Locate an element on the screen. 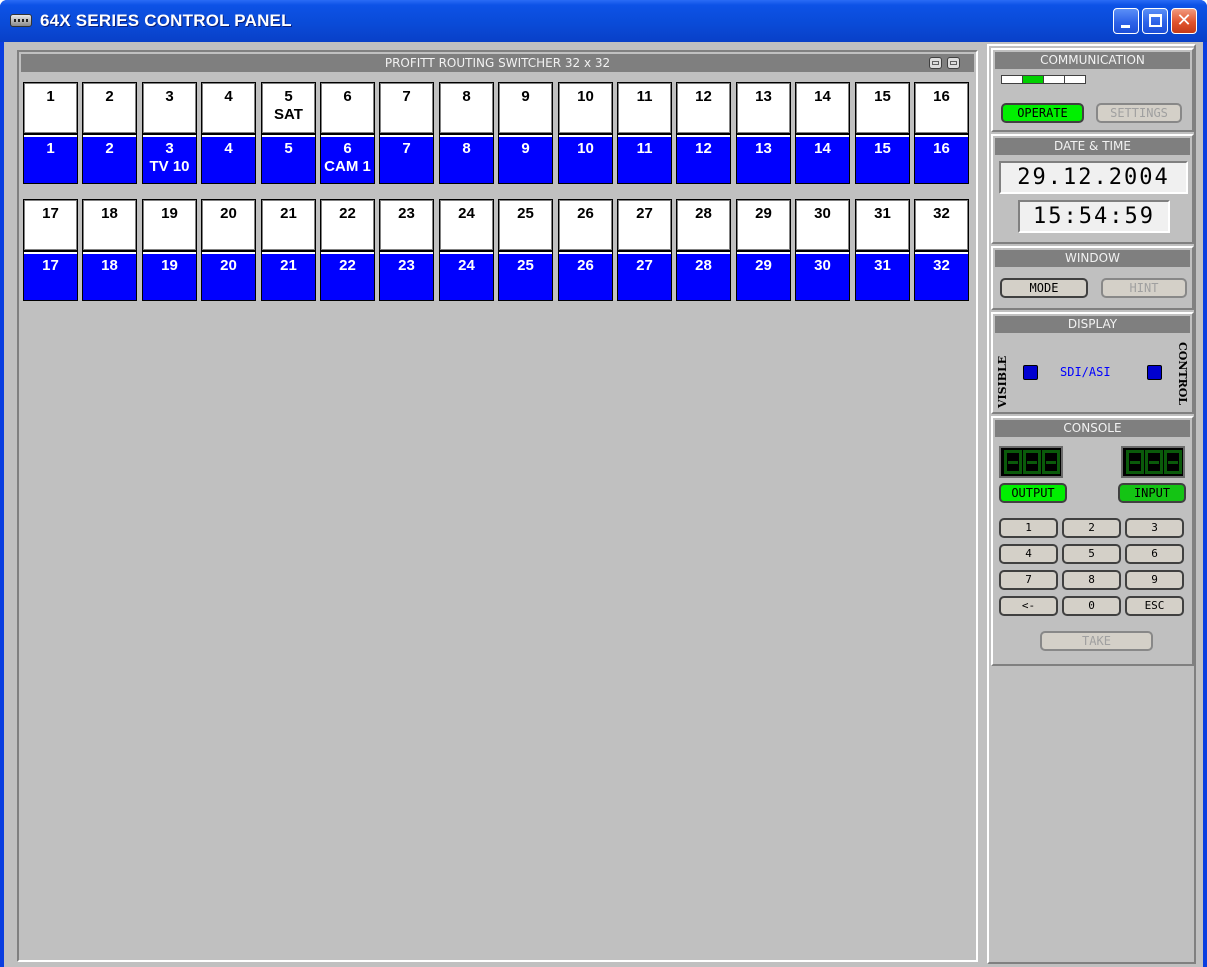 The width and height of the screenshot is (1207, 967). keypad-key: 7 is located at coordinates (1028, 580).